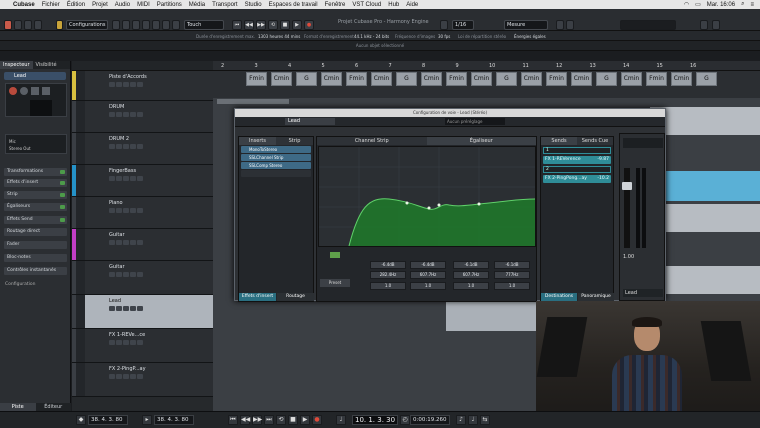  I want to click on write-automation-button, so click(46, 91).